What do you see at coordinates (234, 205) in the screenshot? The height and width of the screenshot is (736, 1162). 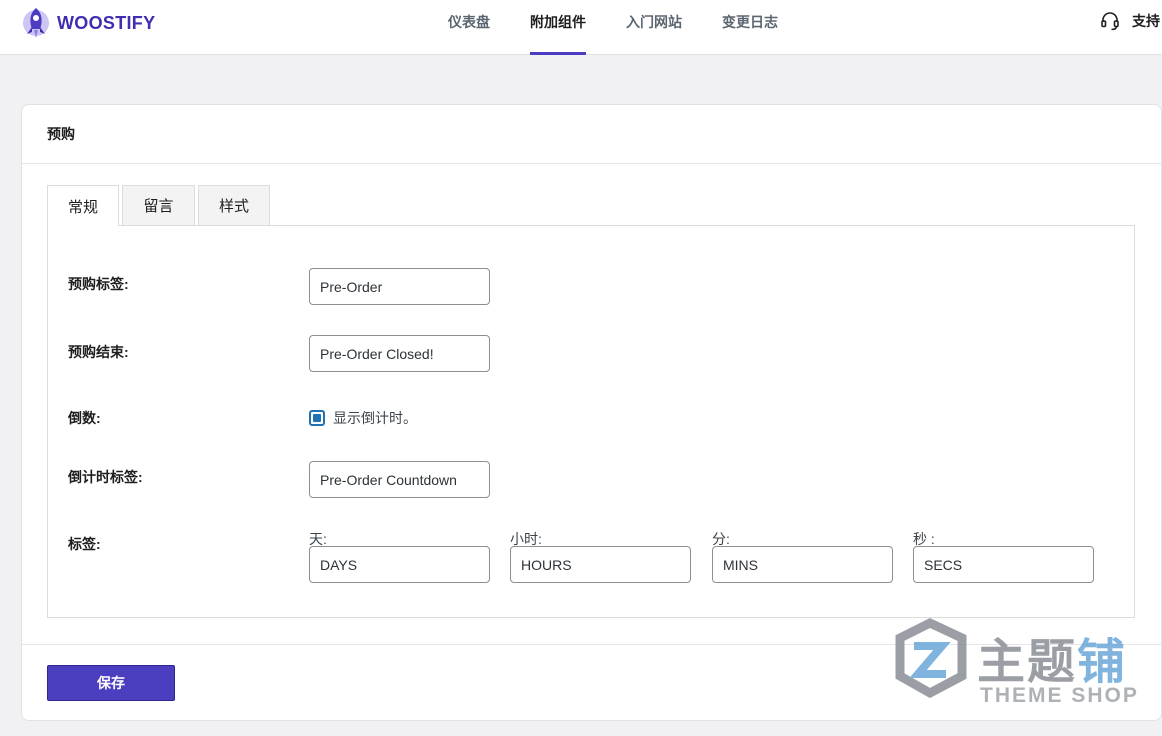 I see `tab-style: 样式` at bounding box center [234, 205].